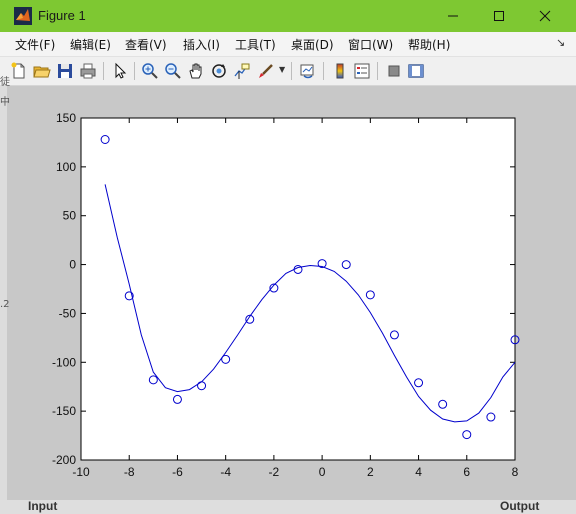  Describe the element at coordinates (312, 44) in the screenshot. I see `menu-desktop: 桌面(D)` at that location.